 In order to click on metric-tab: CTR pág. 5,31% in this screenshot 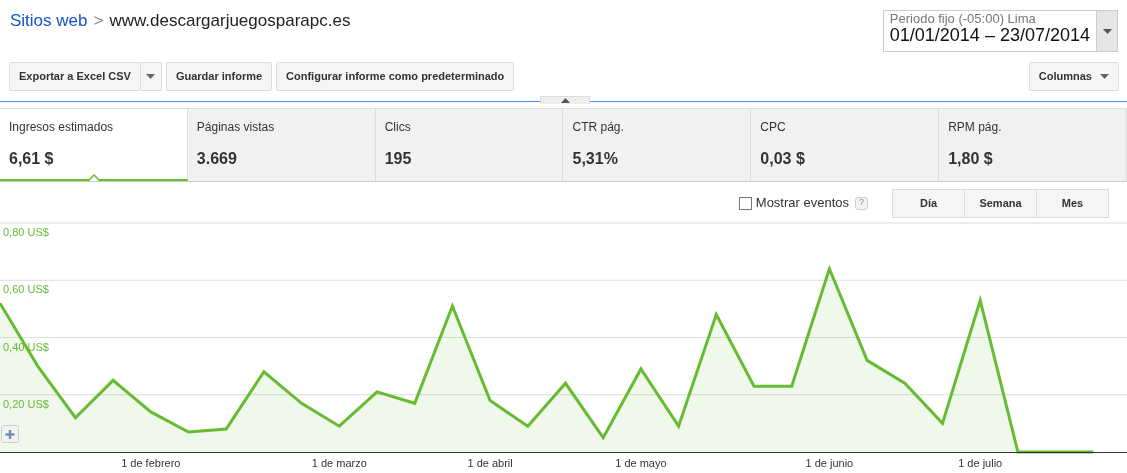, I will do `click(657, 145)`.